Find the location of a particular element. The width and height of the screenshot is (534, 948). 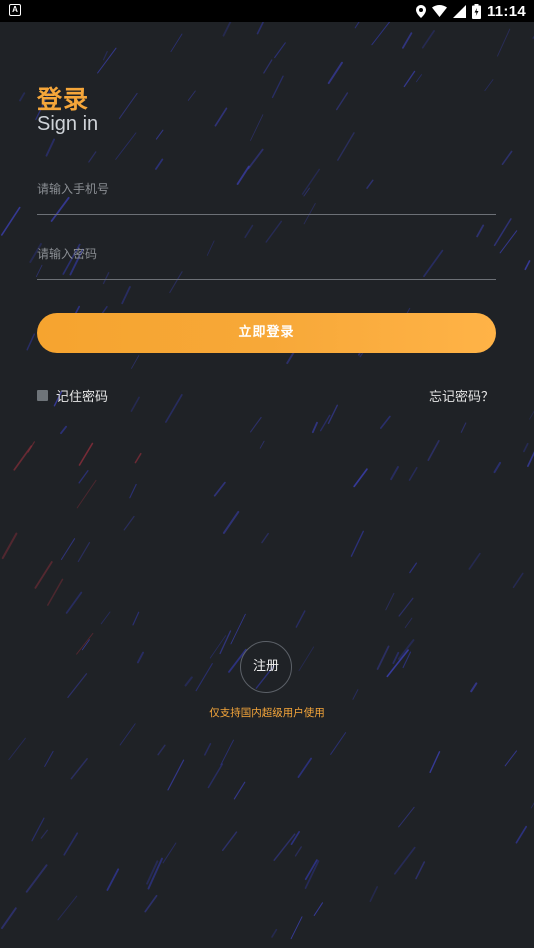

remember-password: 记住密码 is located at coordinates (72, 395).